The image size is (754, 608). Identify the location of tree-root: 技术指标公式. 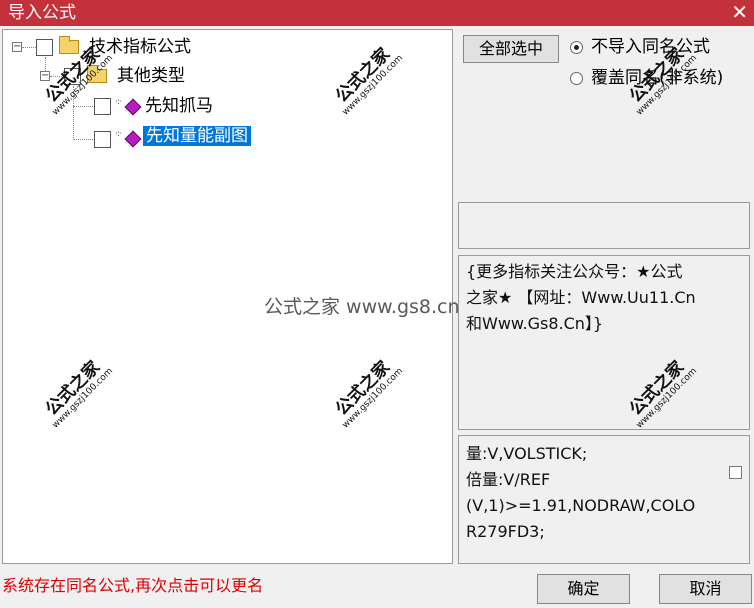
(140, 47).